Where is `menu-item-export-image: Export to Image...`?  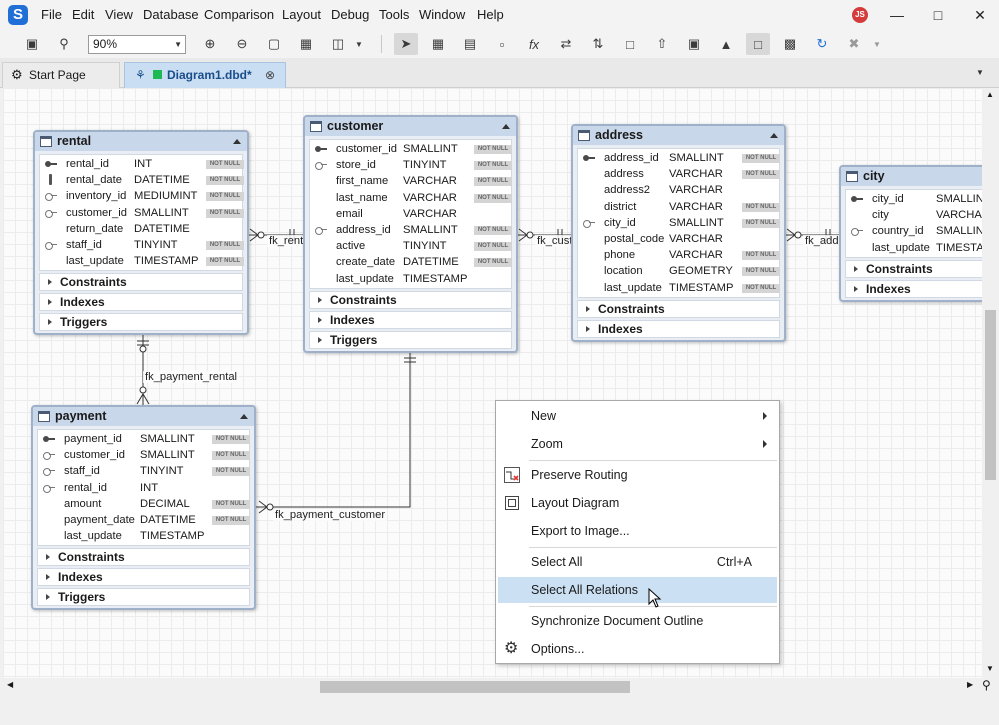
menu-item-export-image: Export to Image... is located at coordinates (637, 531).